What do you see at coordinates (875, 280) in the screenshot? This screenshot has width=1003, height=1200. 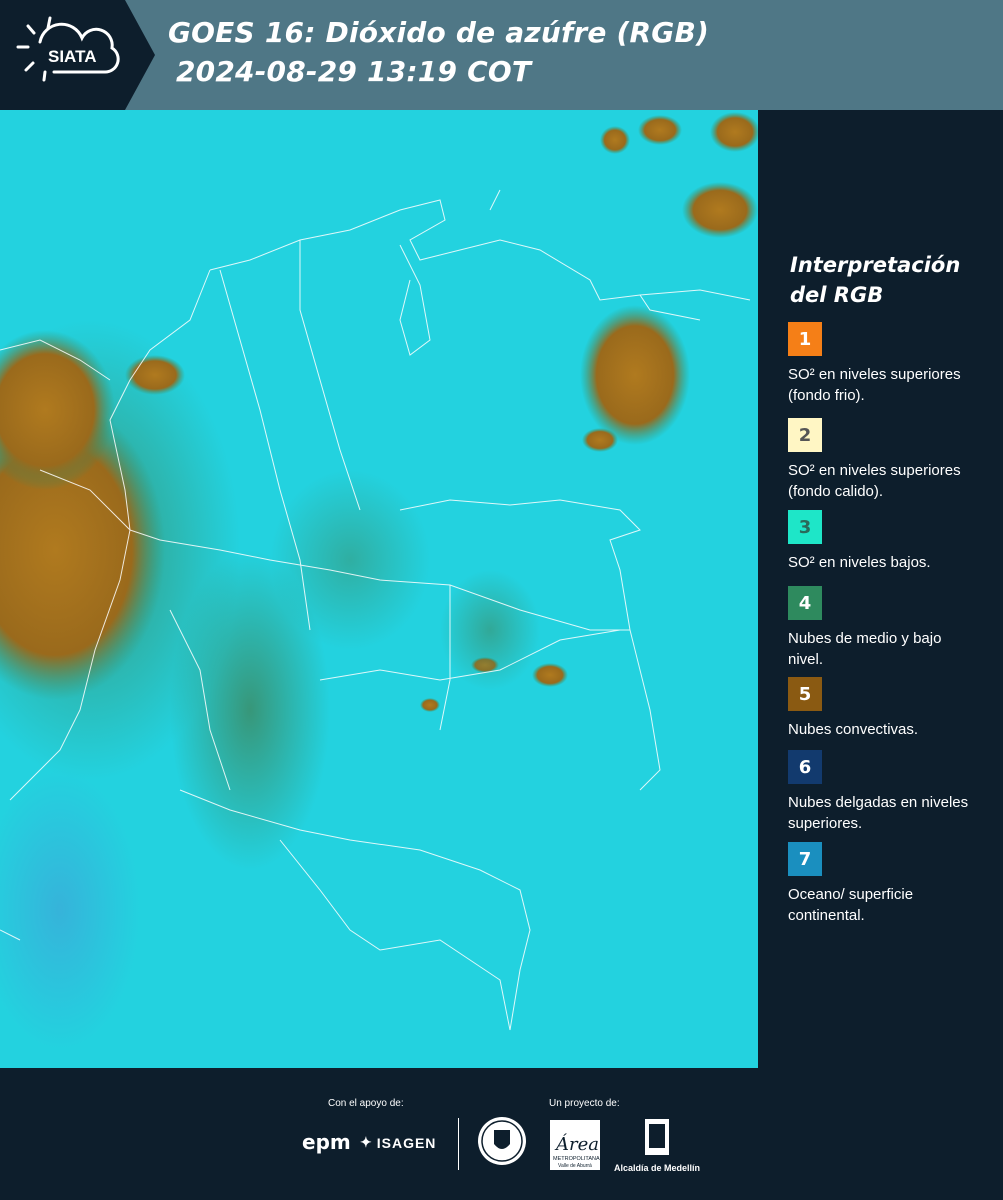 I see `legend-title: Interpretación del RGB` at bounding box center [875, 280].